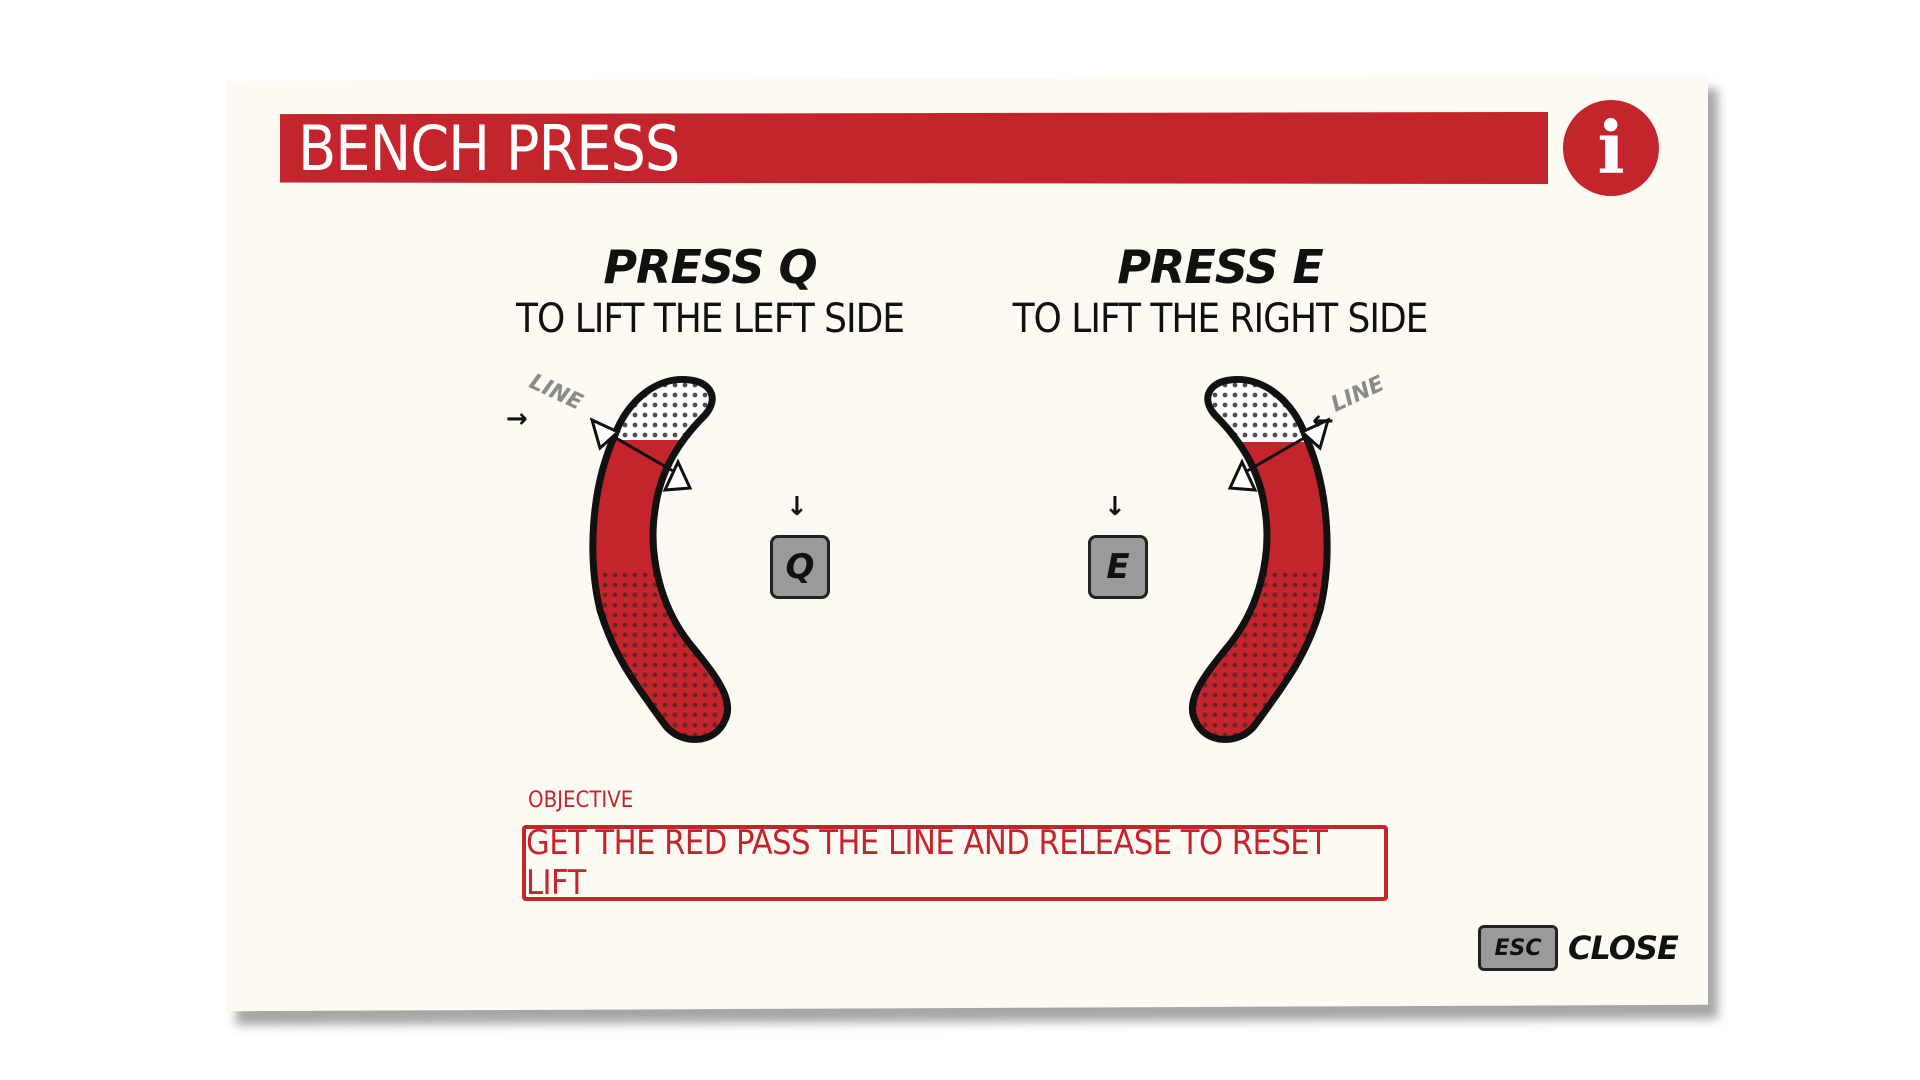 This screenshot has height=1080, width=1920. What do you see at coordinates (489, 148) in the screenshot?
I see `page-title: BENCH PRESS` at bounding box center [489, 148].